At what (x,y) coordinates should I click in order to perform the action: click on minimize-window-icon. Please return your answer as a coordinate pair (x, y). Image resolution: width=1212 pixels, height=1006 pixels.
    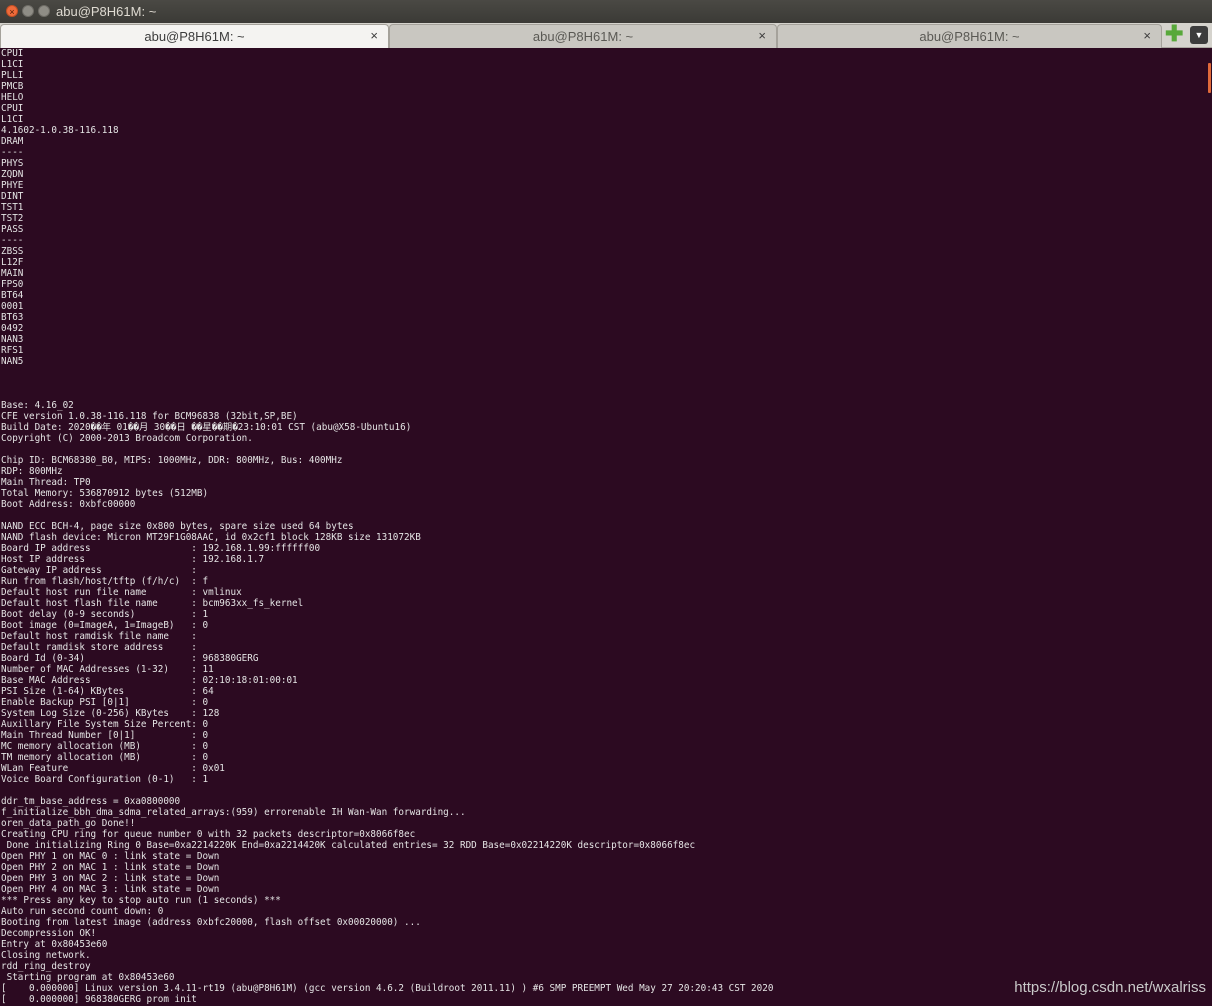
    Looking at the image, I should click on (28, 11).